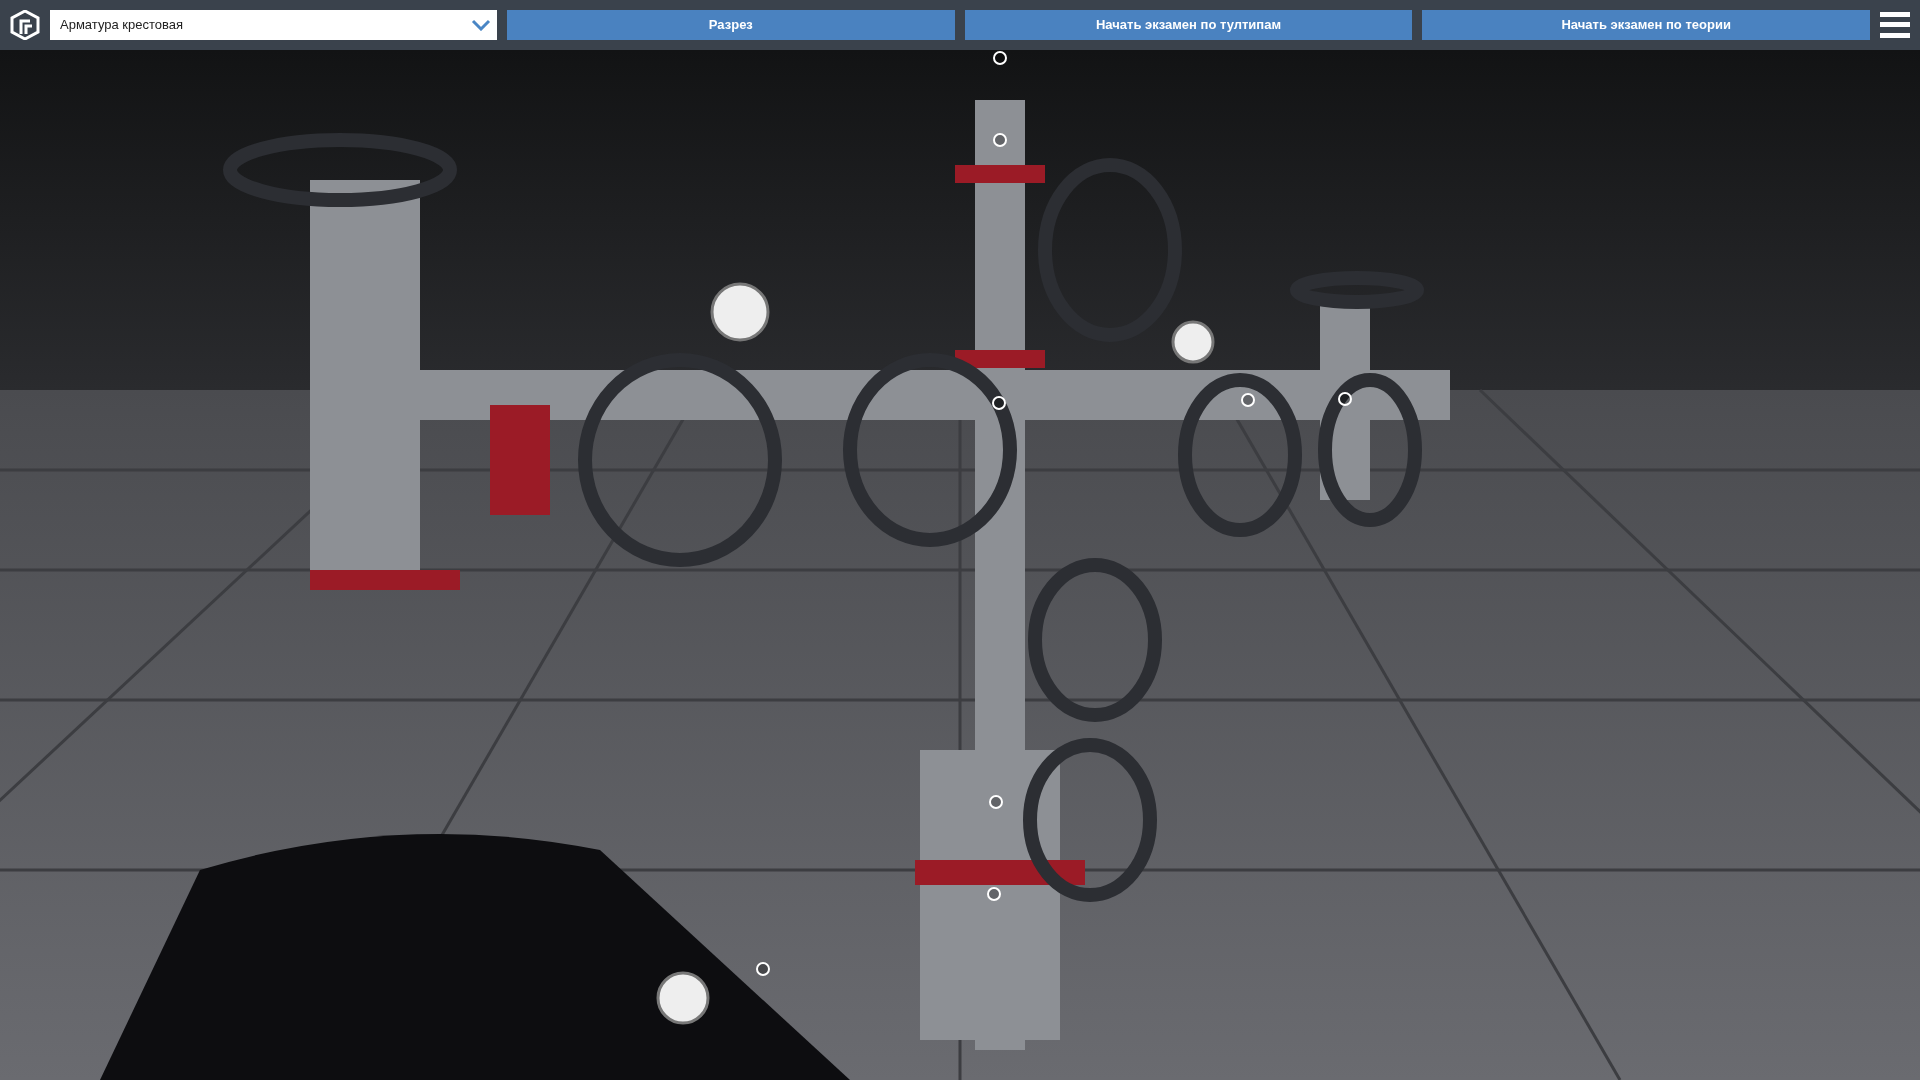 This screenshot has width=1920, height=1080. Describe the element at coordinates (1646, 25) in the screenshot. I see `toolbar-button: Начать экзамен по теории` at that location.